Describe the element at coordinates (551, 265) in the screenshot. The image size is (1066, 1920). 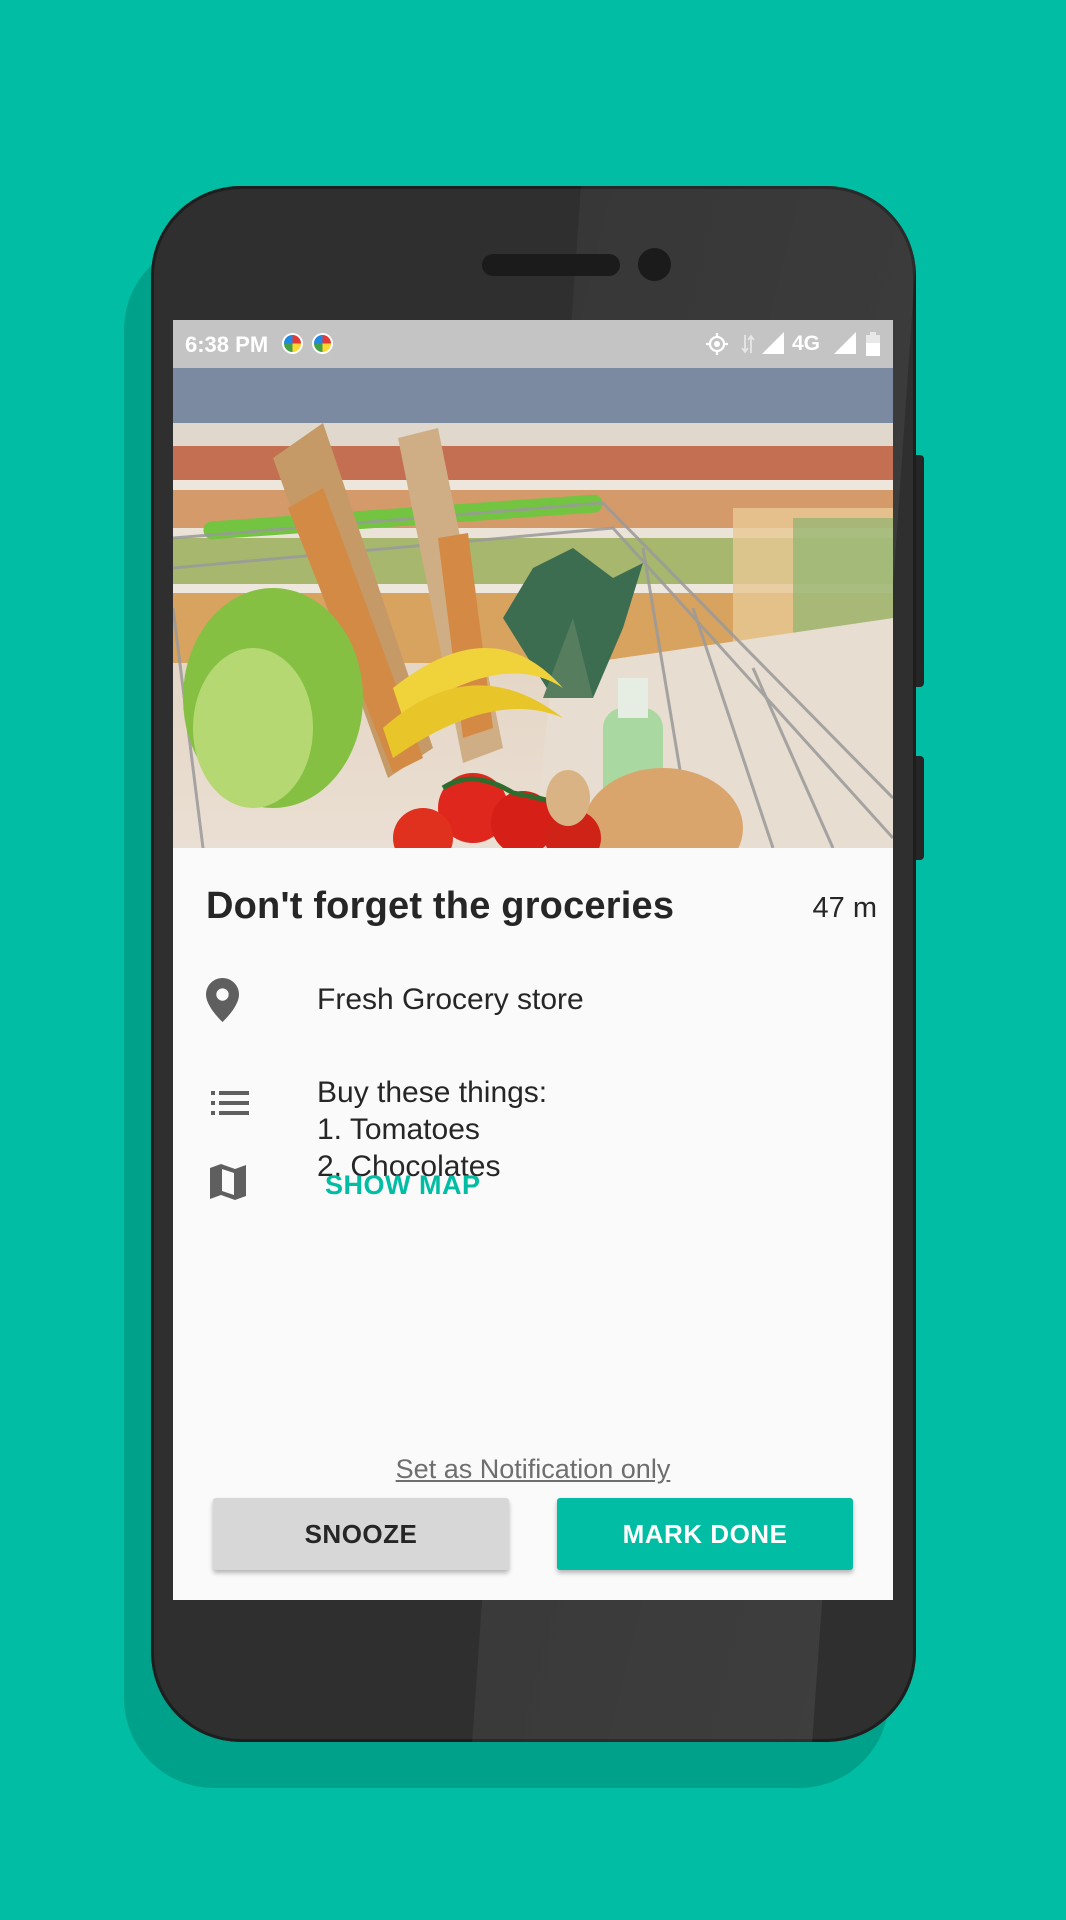
I see `phone-speaker` at that location.